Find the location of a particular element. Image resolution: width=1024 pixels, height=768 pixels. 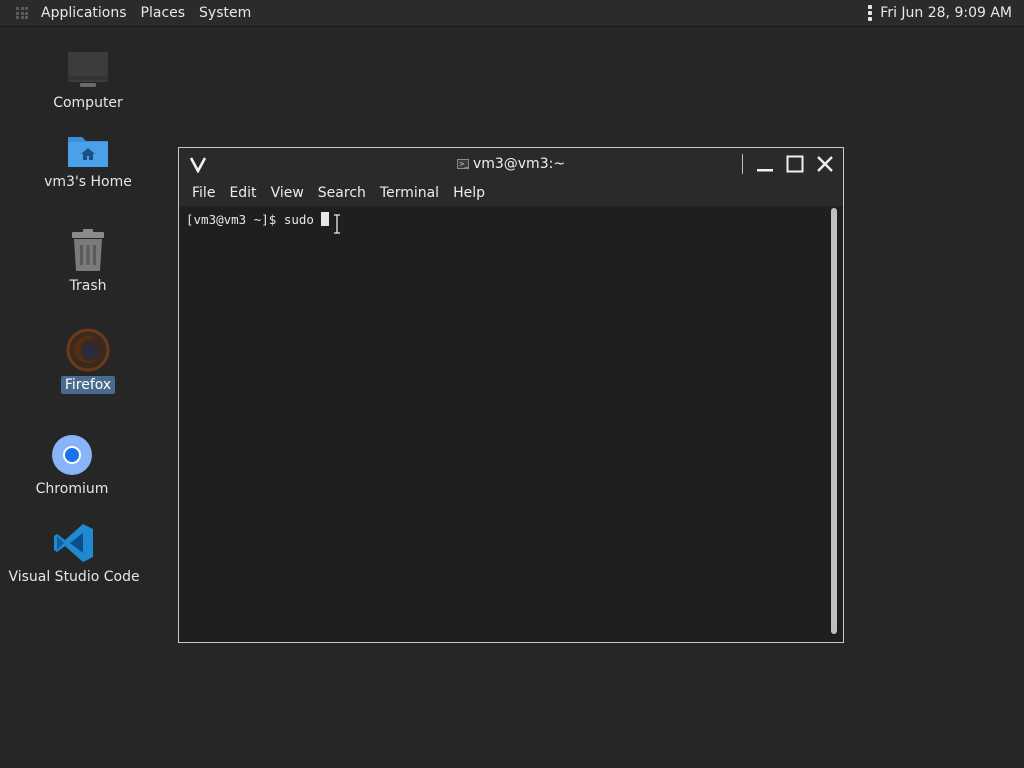

more-options-icon is located at coordinates (870, 13).